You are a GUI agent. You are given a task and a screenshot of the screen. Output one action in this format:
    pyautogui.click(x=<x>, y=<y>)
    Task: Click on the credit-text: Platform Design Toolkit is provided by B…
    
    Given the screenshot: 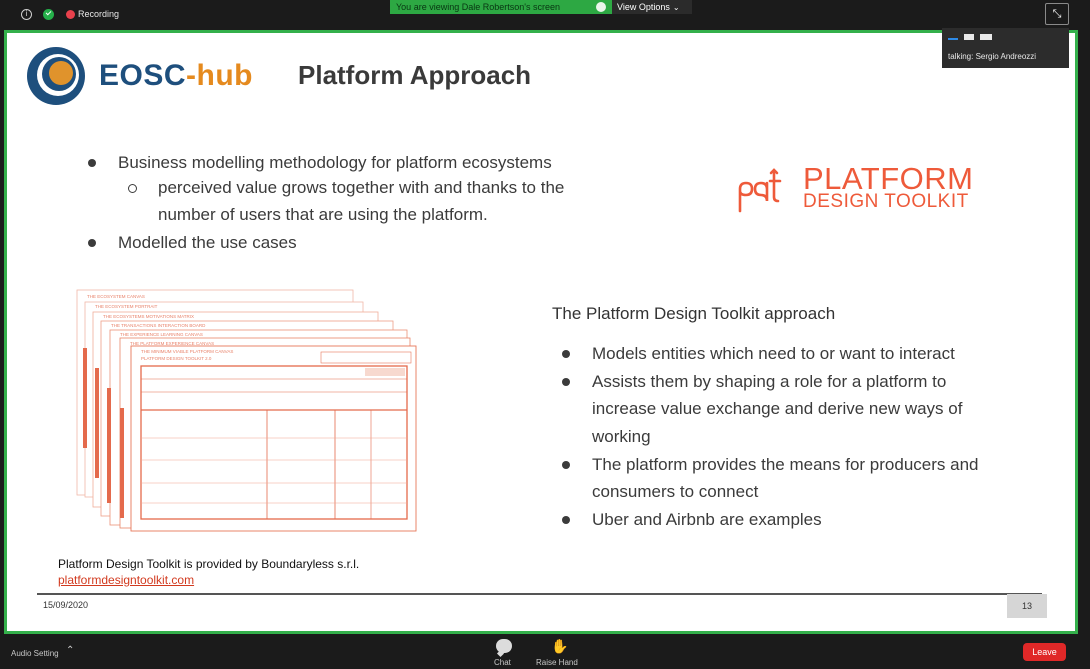 What is the action you would take?
    pyautogui.click(x=209, y=564)
    